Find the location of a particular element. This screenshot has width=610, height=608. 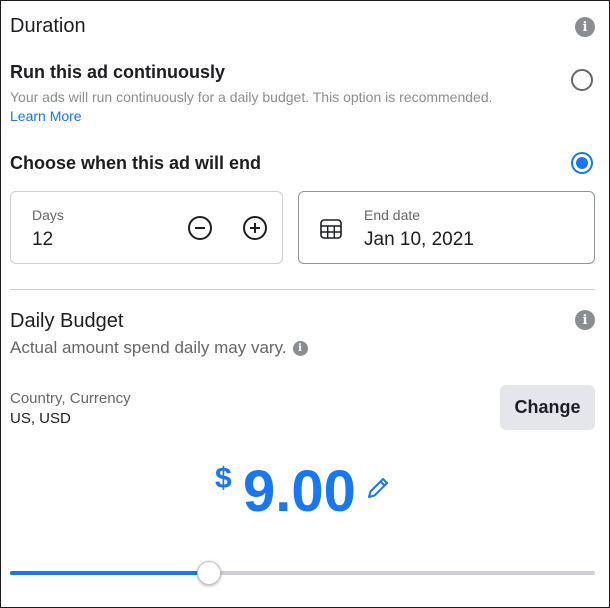

plus-glyph is located at coordinates (255, 228).